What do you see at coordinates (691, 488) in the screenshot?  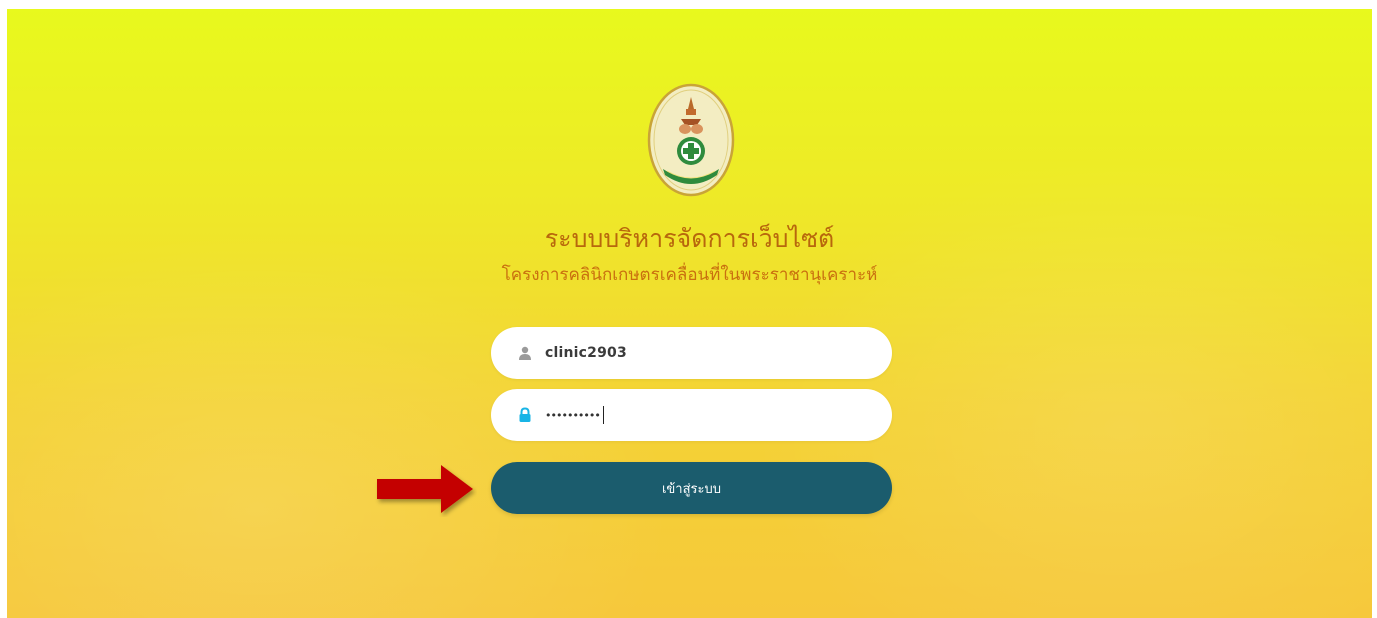 I see `login-button: เข้าสู่ระบบ` at bounding box center [691, 488].